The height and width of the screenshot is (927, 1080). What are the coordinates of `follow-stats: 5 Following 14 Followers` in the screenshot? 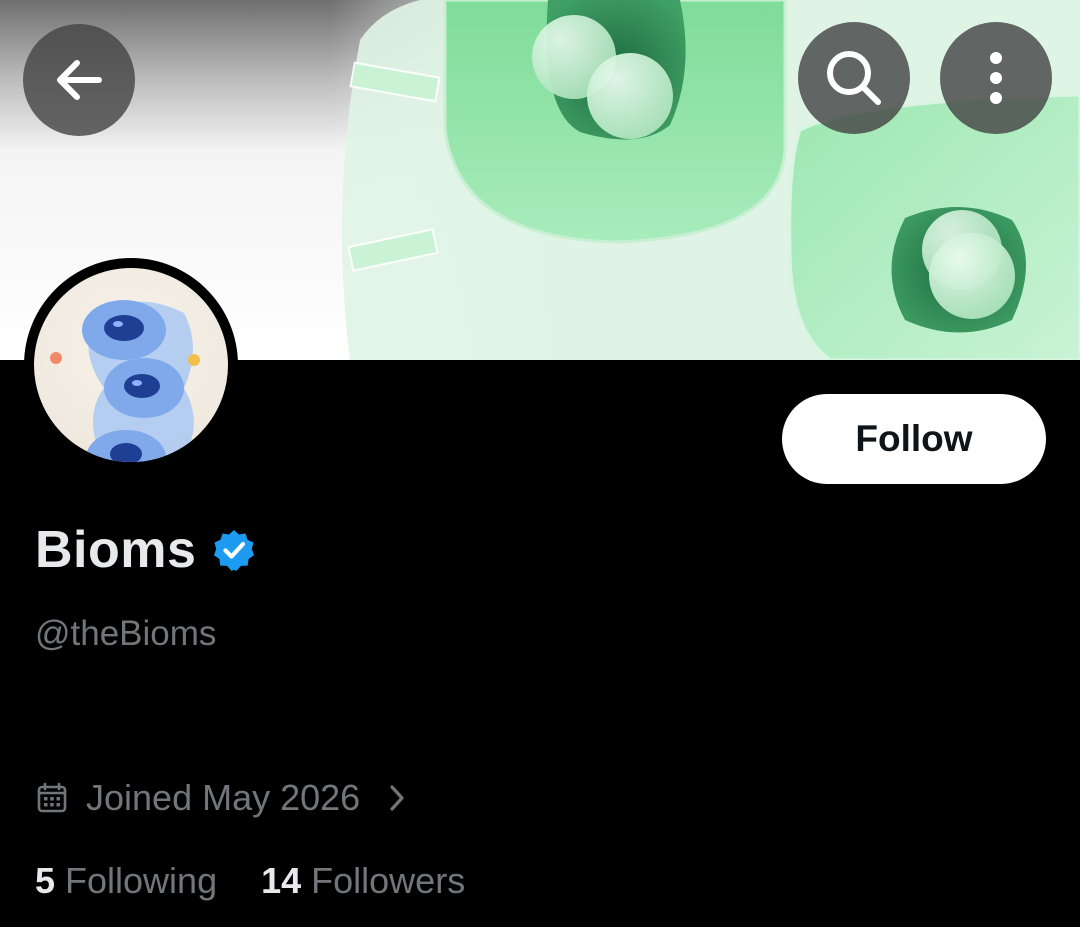 It's located at (250, 881).